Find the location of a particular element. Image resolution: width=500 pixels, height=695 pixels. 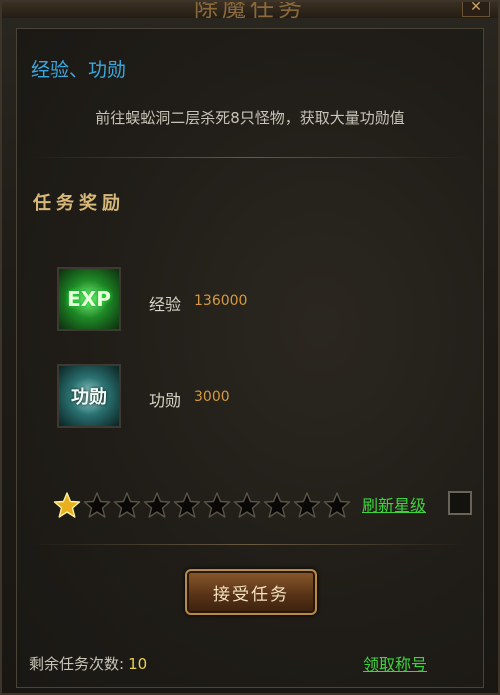

exp-icon: EXP is located at coordinates (89, 299).